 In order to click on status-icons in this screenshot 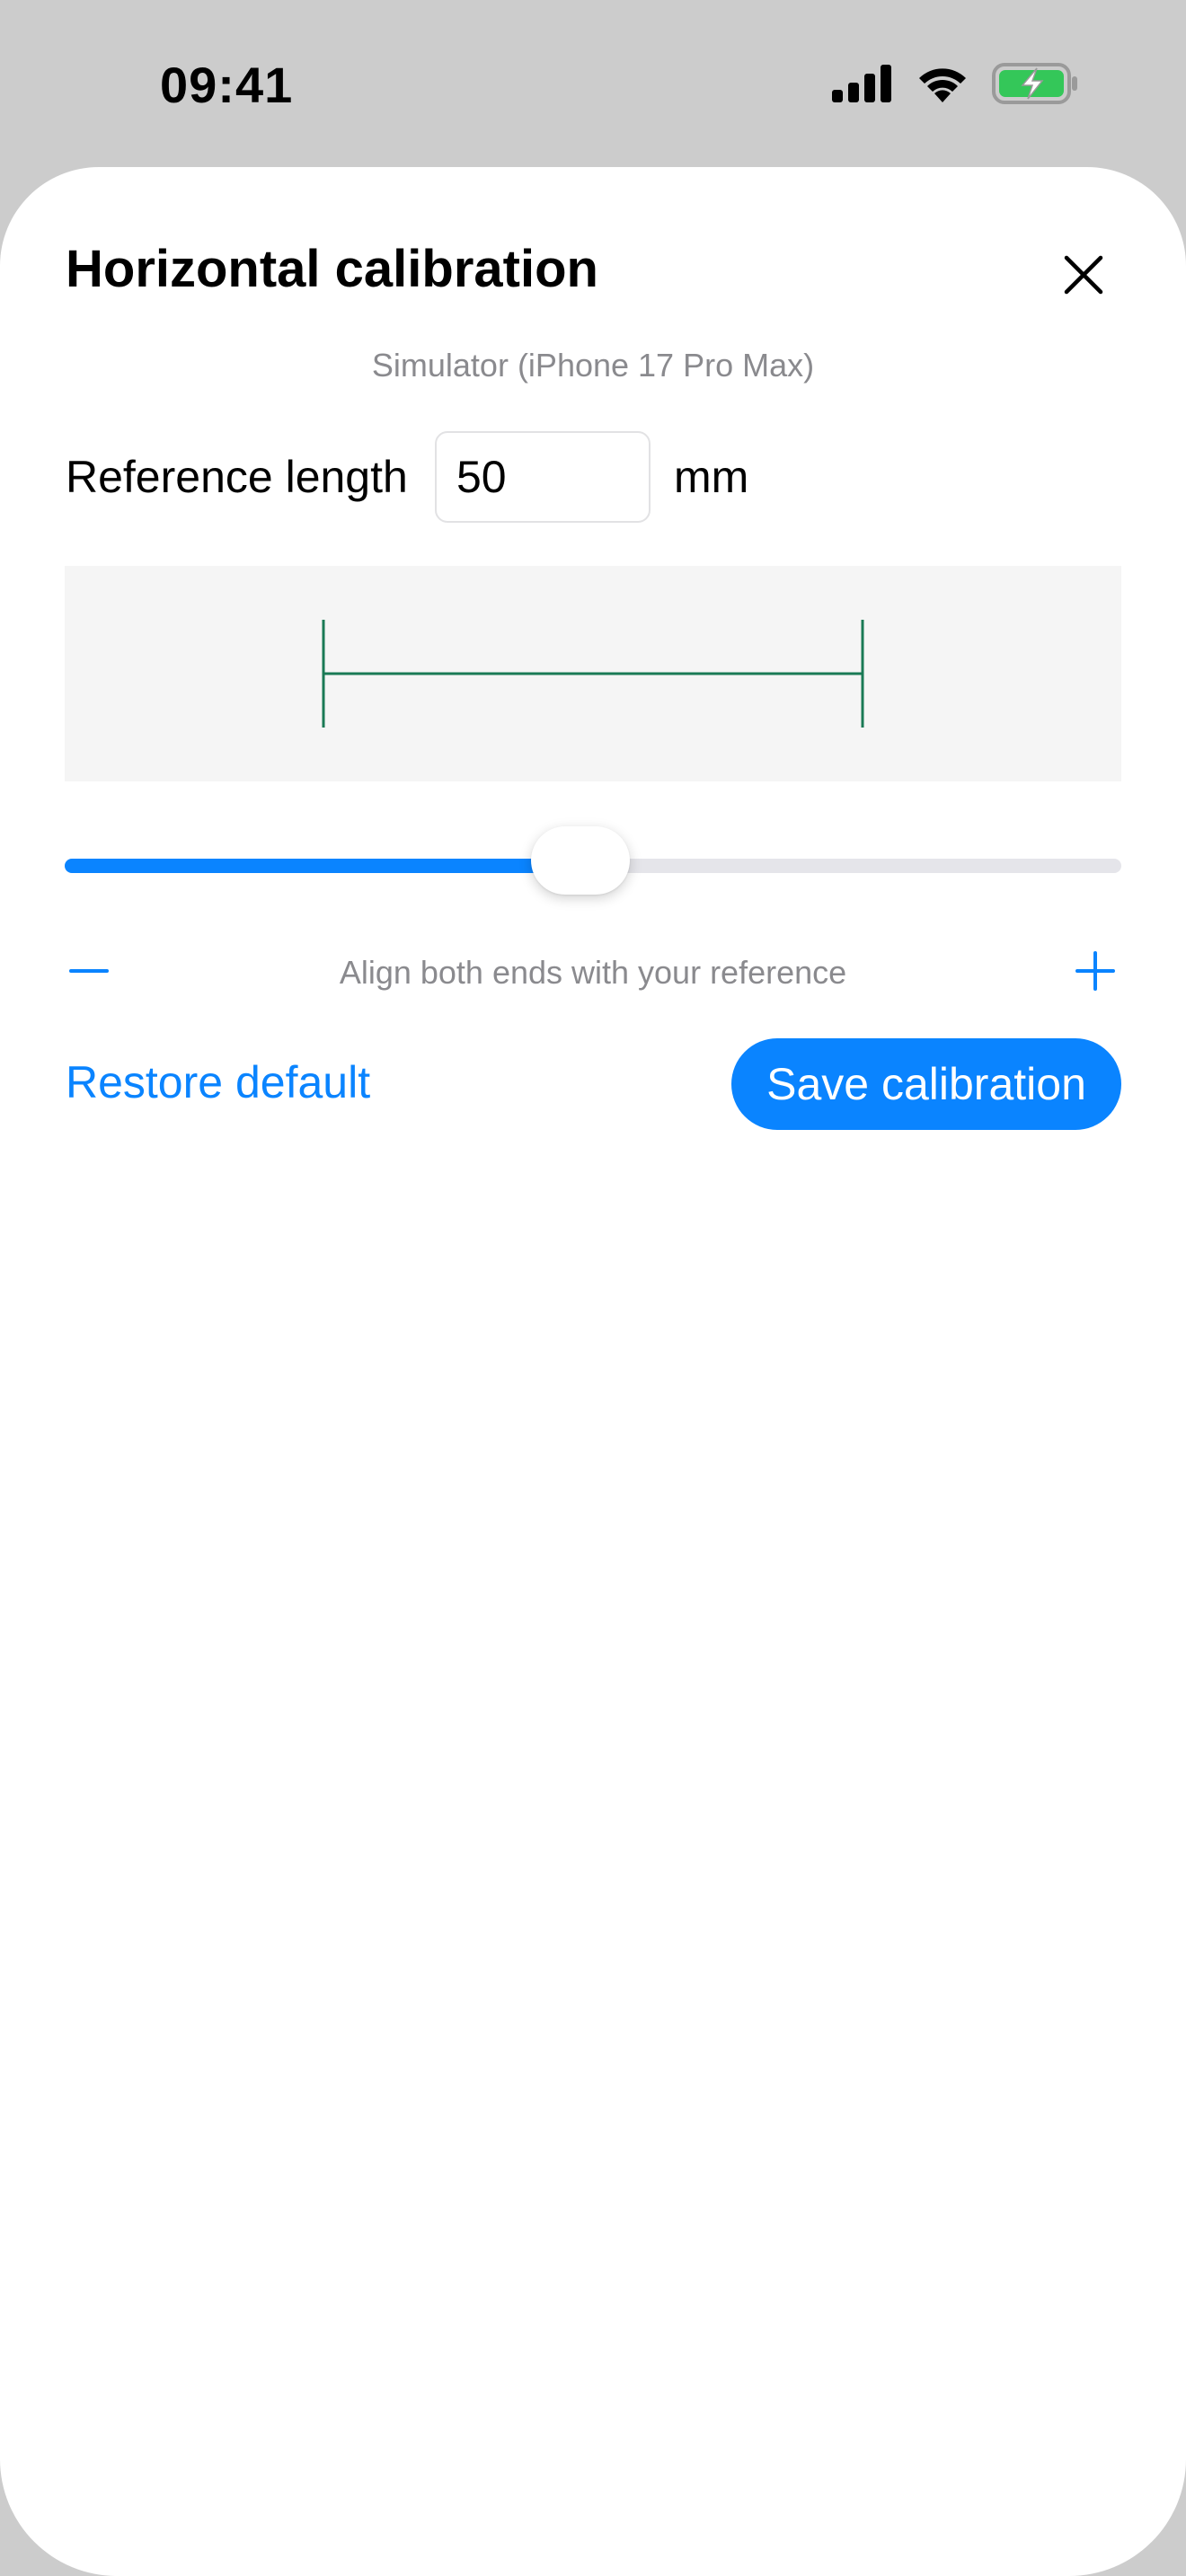, I will do `click(955, 86)`.